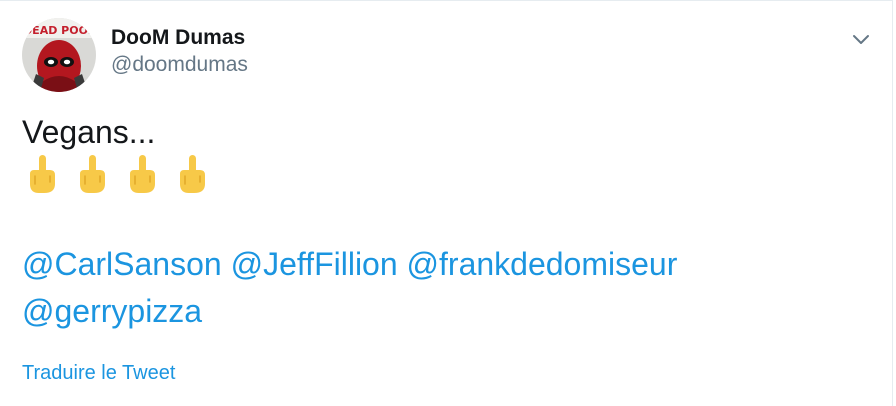  What do you see at coordinates (314, 264) in the screenshot?
I see `mention-link: @JeffFillion` at bounding box center [314, 264].